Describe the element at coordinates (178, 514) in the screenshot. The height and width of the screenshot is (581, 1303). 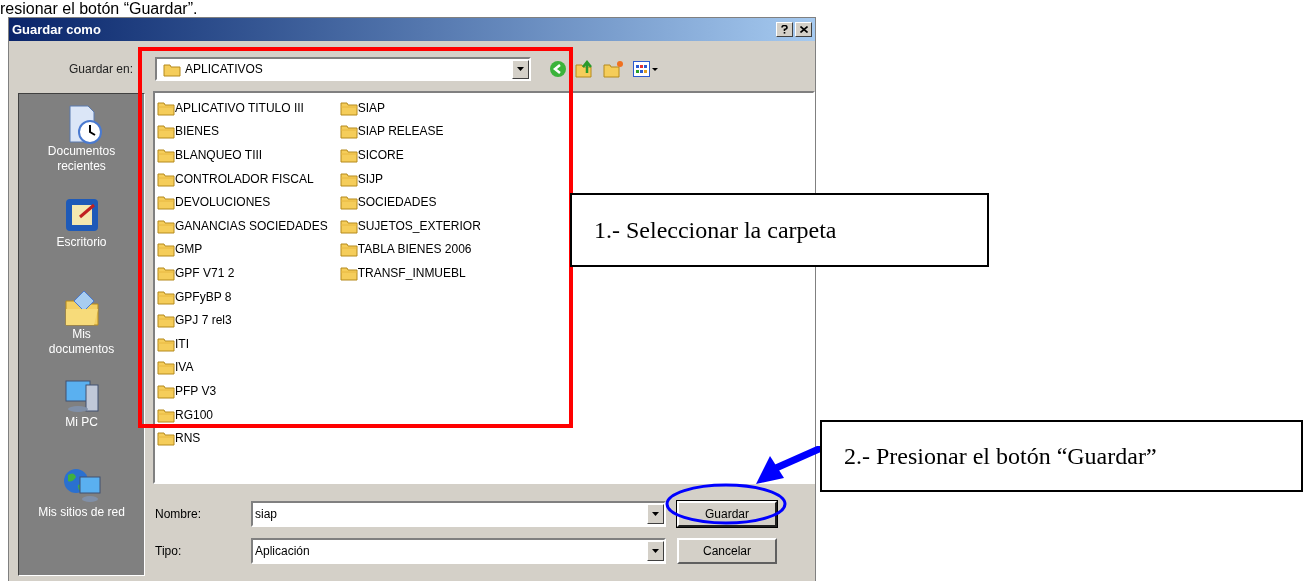
I see `filename-label: Nombre:` at that location.